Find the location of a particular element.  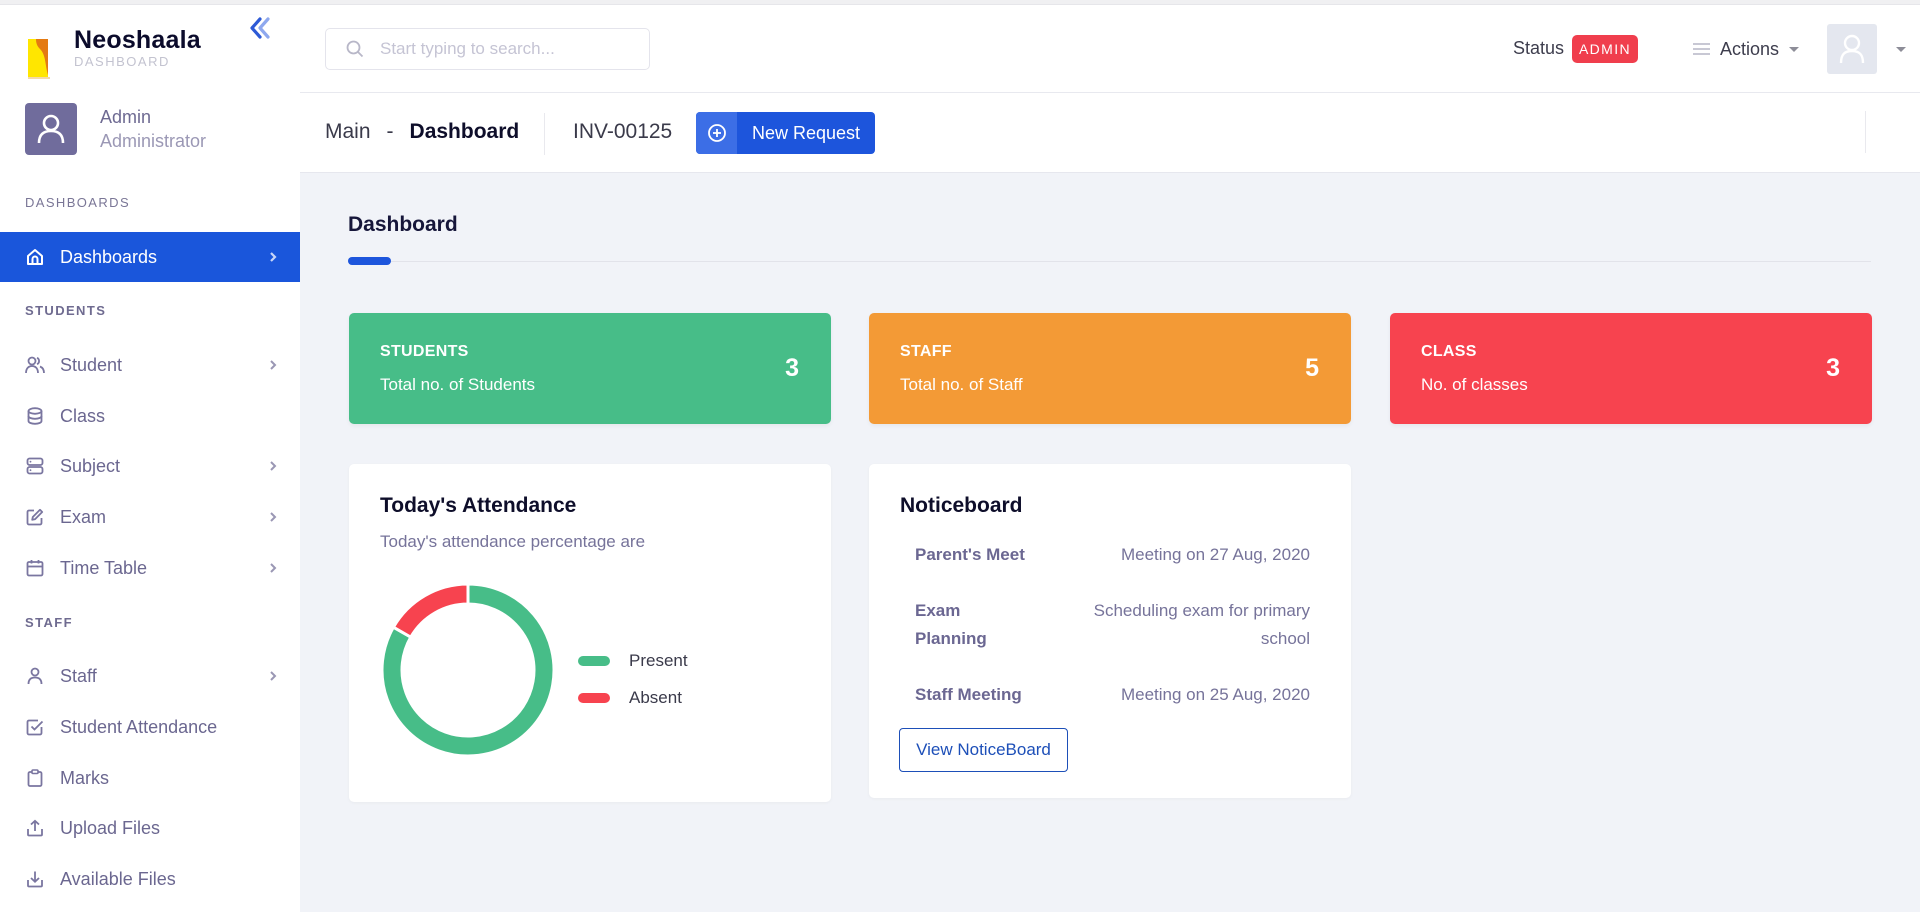

stat-title: STUDENTS is located at coordinates (424, 351).